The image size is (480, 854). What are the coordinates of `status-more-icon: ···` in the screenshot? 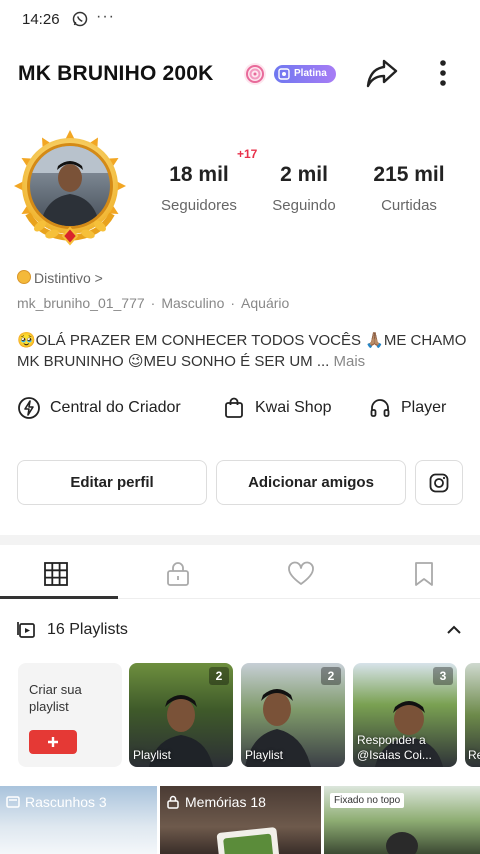 It's located at (105, 16).